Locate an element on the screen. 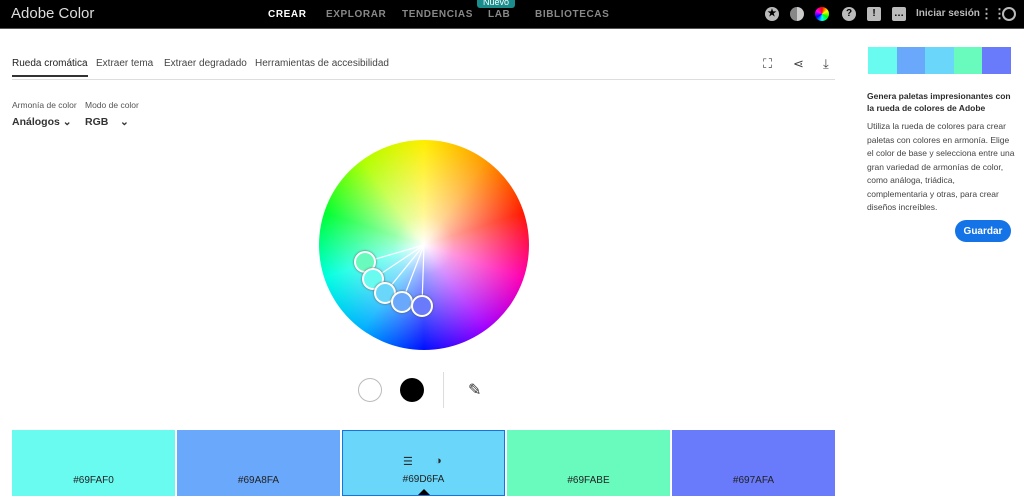  palette-preview is located at coordinates (939, 60).